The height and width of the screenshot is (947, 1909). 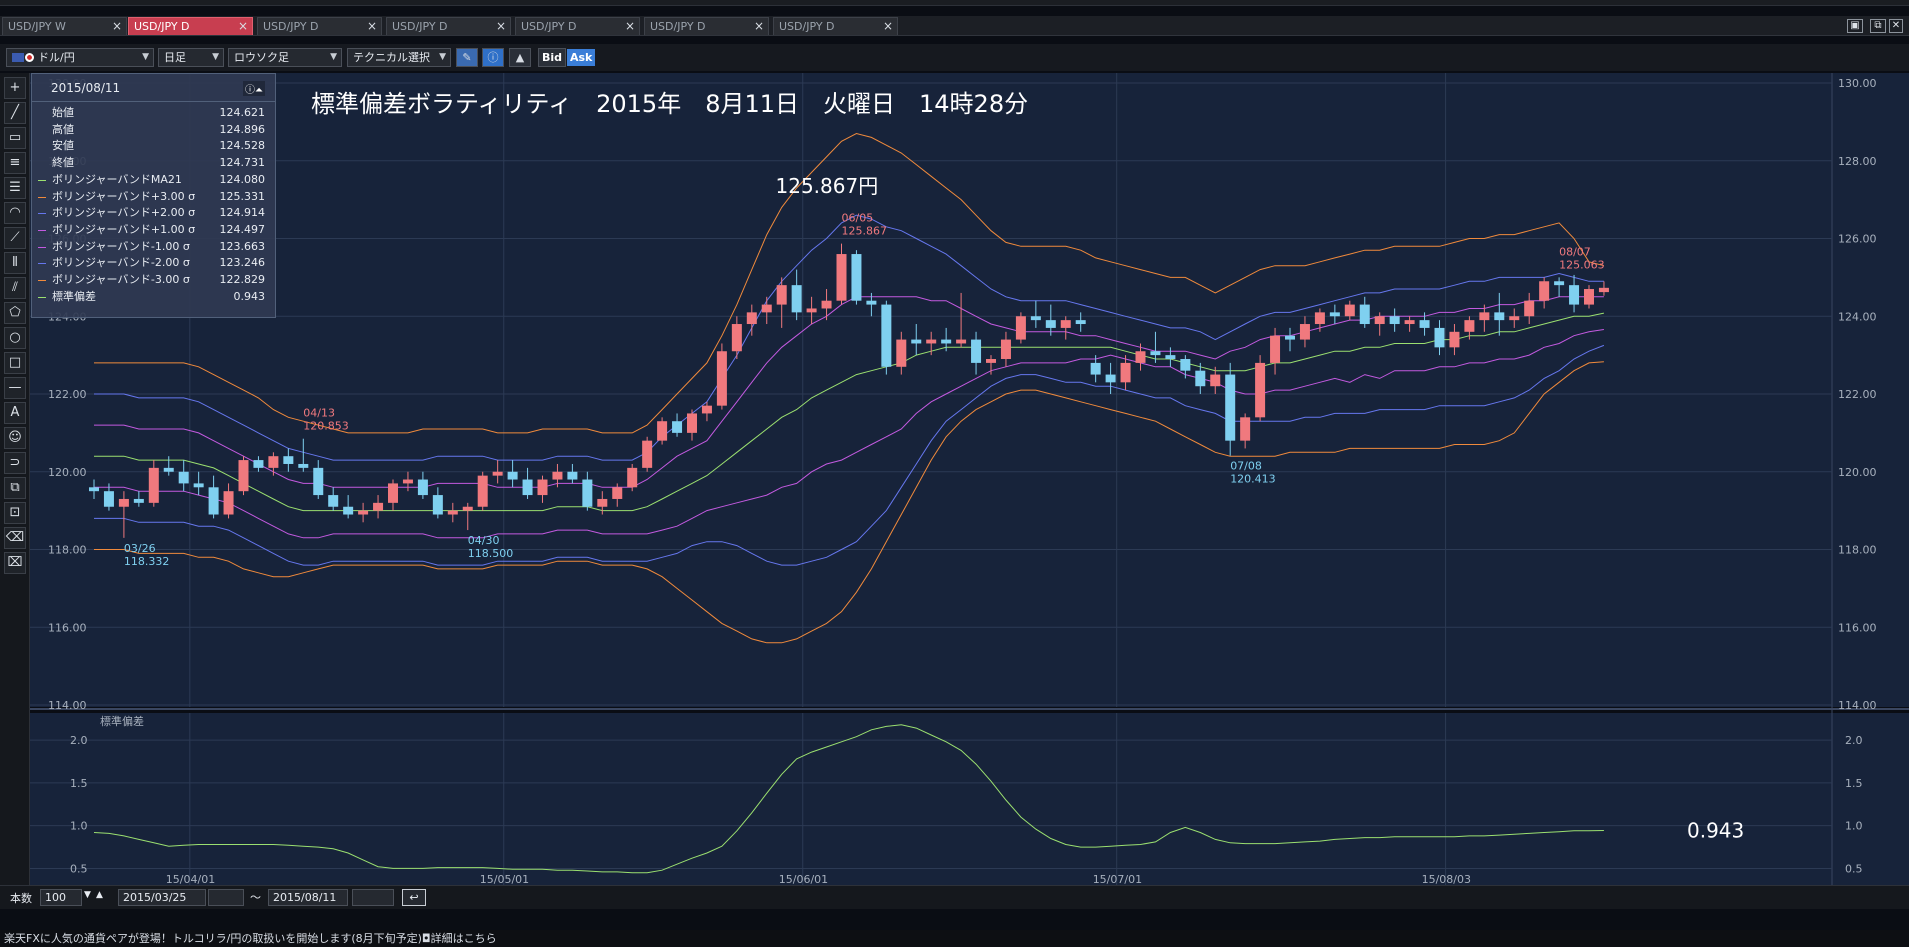 I want to click on magnet-icon: ⊃, so click(x=15, y=463).